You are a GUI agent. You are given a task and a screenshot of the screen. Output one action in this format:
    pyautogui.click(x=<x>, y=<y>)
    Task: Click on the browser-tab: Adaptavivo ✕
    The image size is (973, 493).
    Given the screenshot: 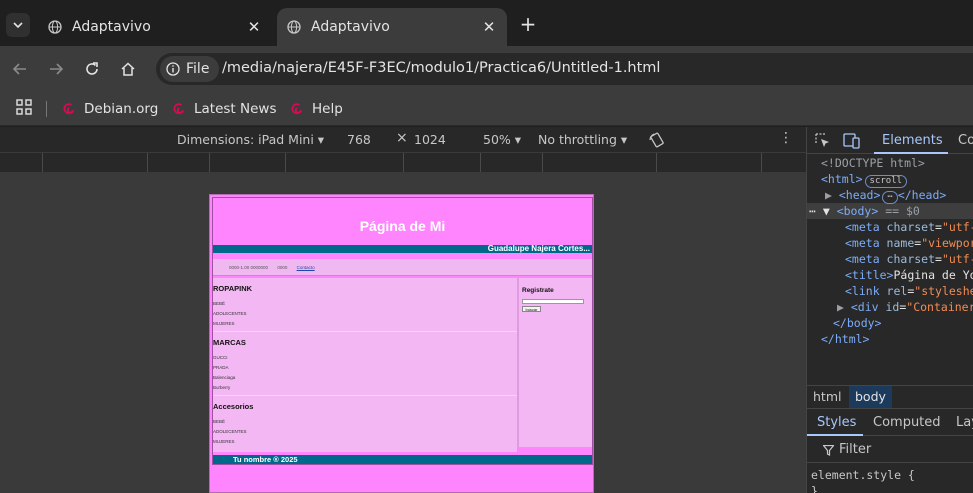 What is the action you would take?
    pyautogui.click(x=155, y=27)
    